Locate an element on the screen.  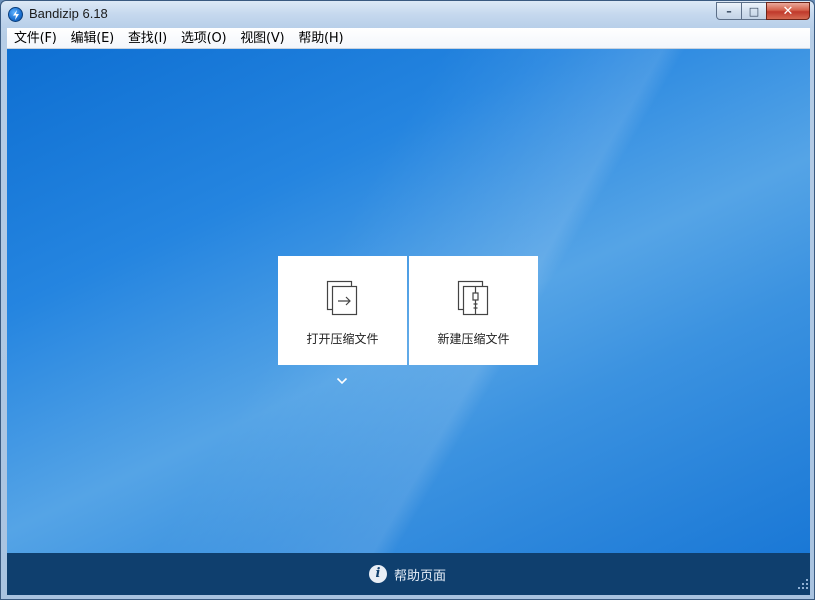
close-icon: ✕ is located at coordinates (788, 11).